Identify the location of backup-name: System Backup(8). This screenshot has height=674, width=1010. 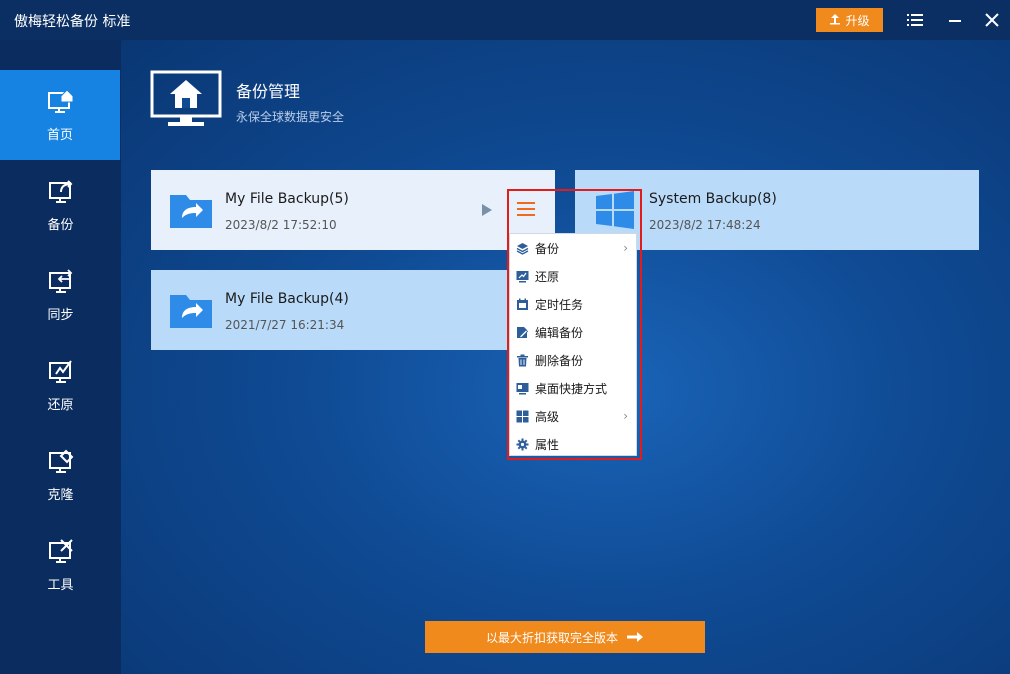
(713, 199).